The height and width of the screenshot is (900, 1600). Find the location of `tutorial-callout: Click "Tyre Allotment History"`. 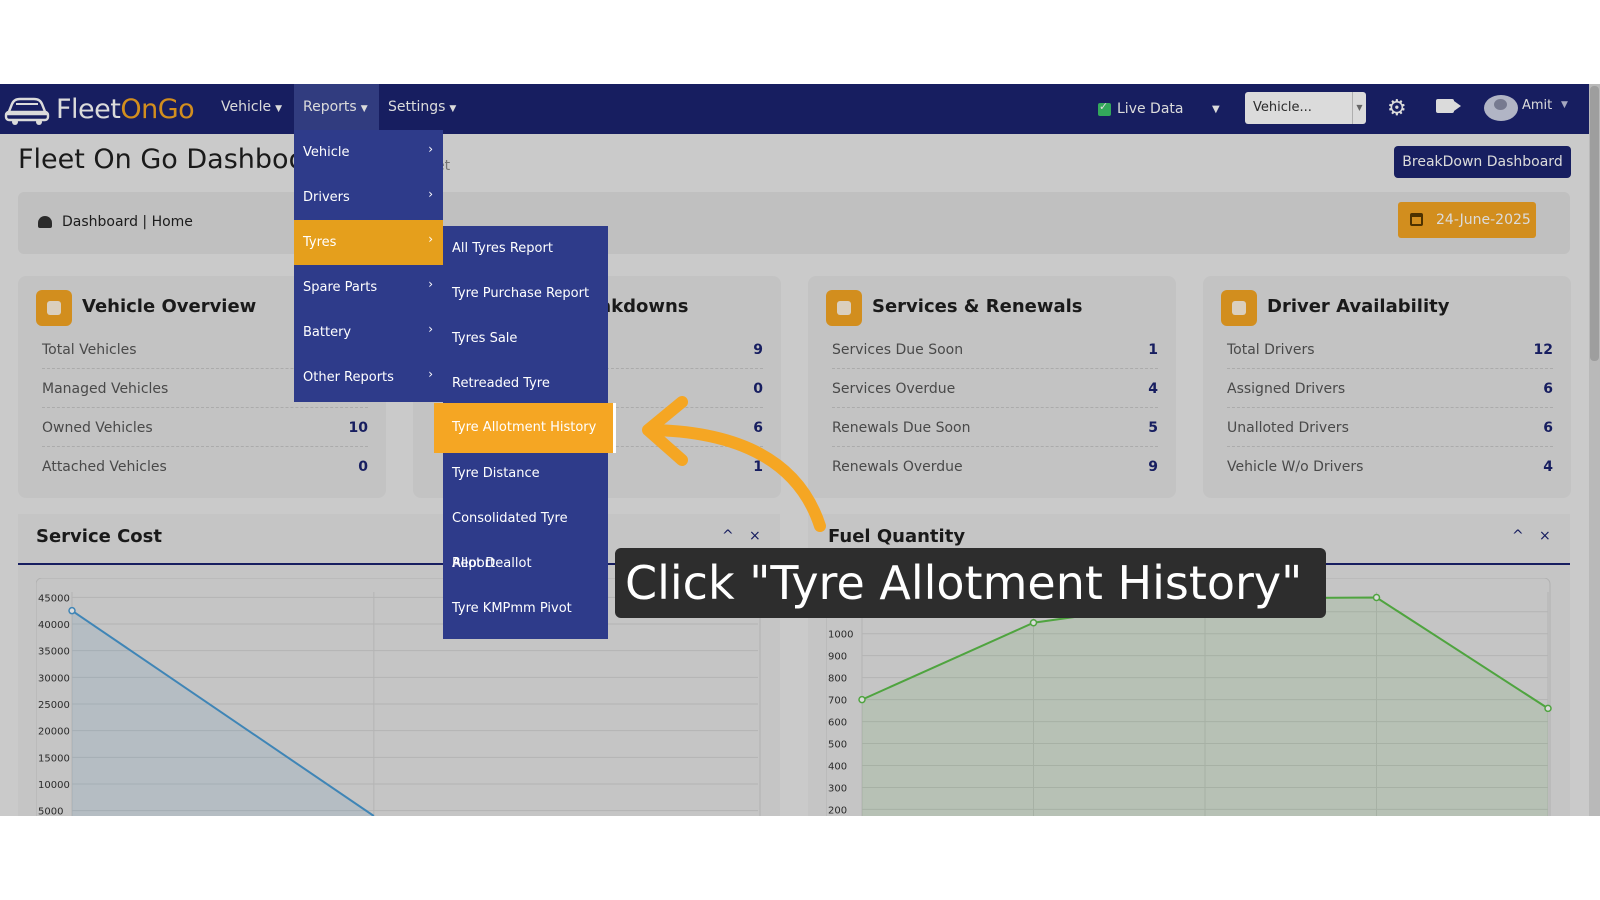

tutorial-callout: Click "Tyre Allotment History" is located at coordinates (970, 583).